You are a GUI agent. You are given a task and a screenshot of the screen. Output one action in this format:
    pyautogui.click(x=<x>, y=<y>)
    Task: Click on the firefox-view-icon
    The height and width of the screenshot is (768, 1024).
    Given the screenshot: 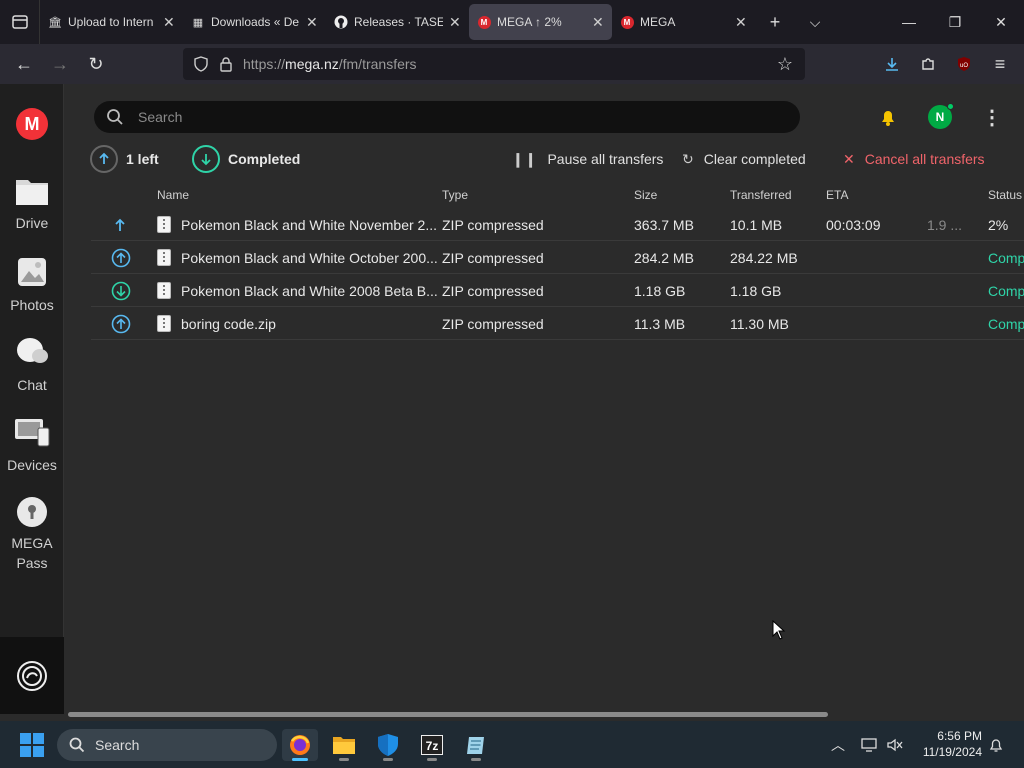 What is the action you would take?
    pyautogui.click(x=19, y=22)
    